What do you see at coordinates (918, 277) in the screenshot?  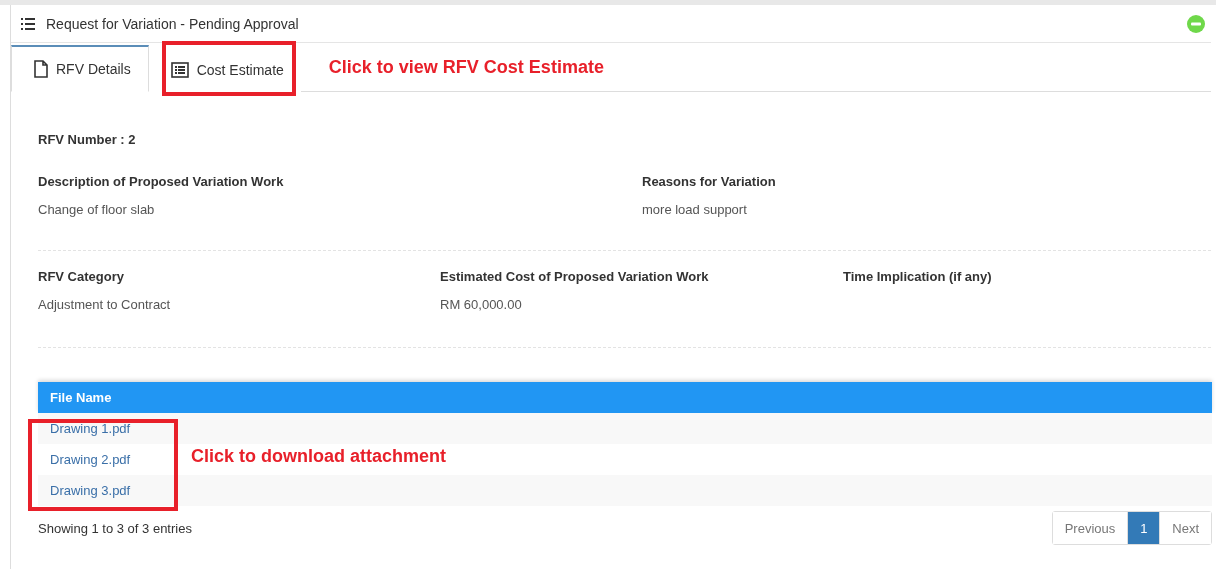 I see `field-label: Time Implication (if any)` at bounding box center [918, 277].